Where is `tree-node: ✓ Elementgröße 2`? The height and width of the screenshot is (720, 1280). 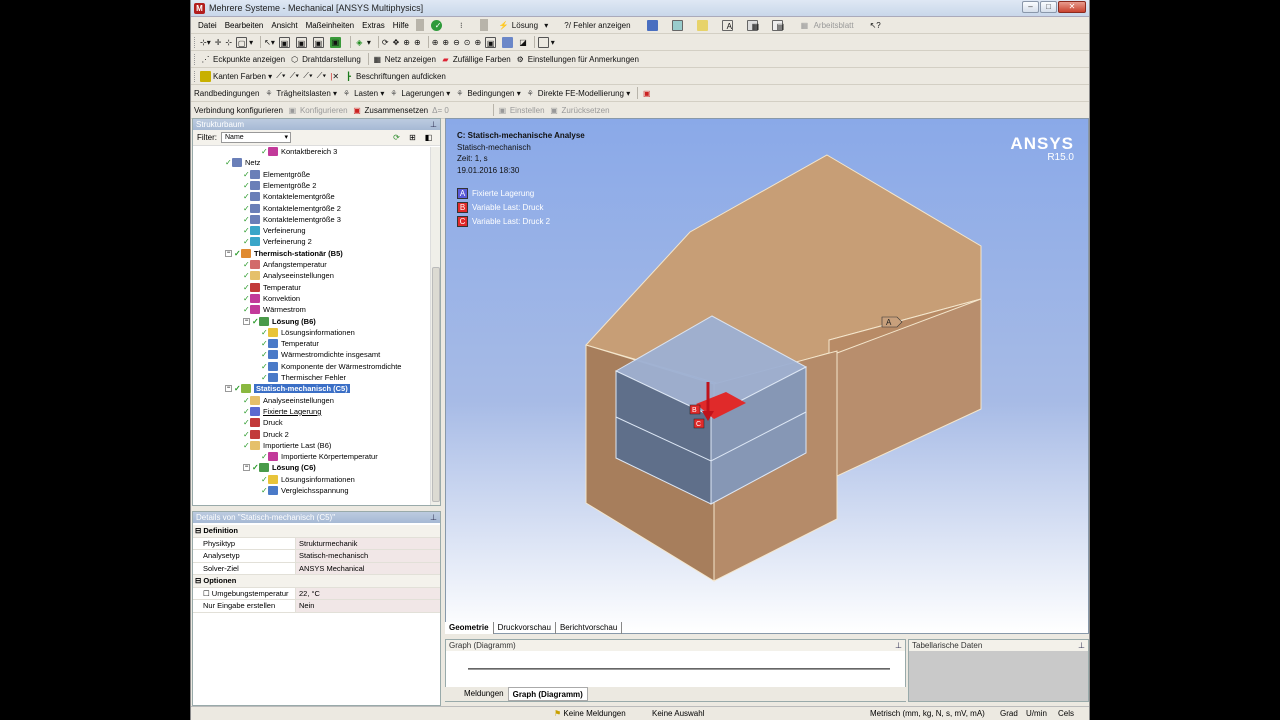 tree-node: ✓ Elementgröße 2 is located at coordinates (279, 185).